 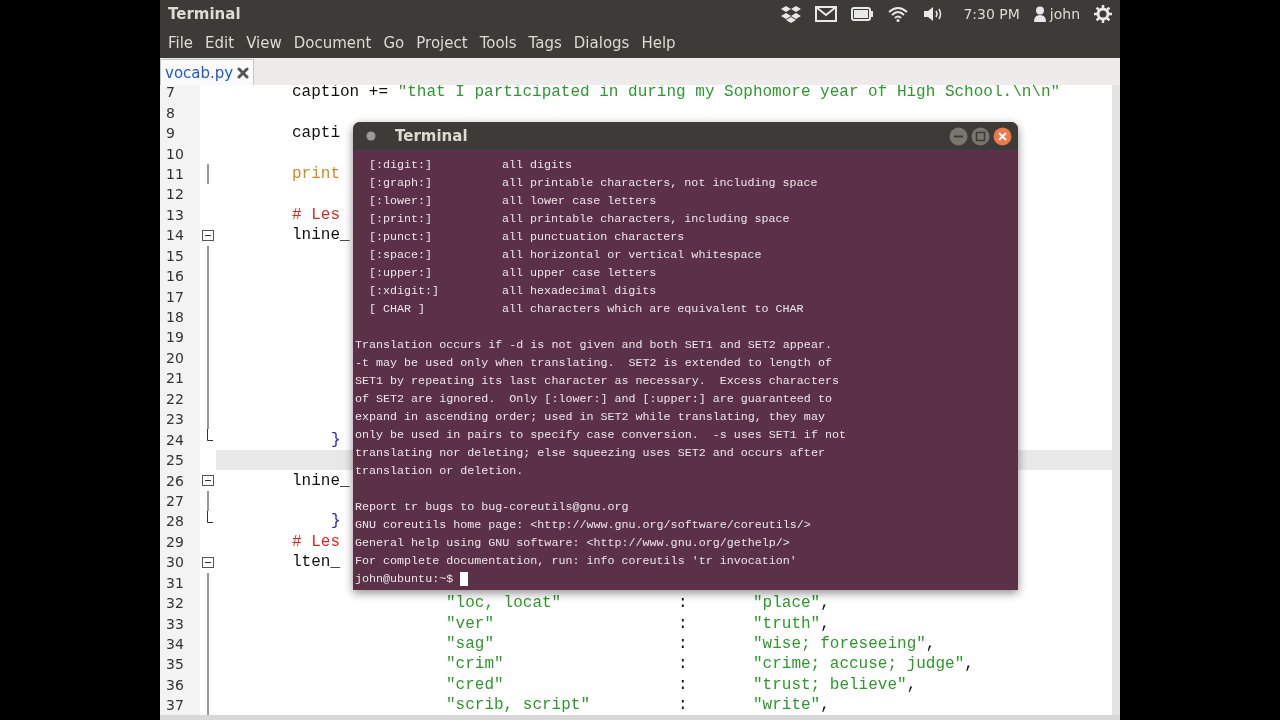 I want to click on code-text: "crime; accuse; judge", so click(x=859, y=664).